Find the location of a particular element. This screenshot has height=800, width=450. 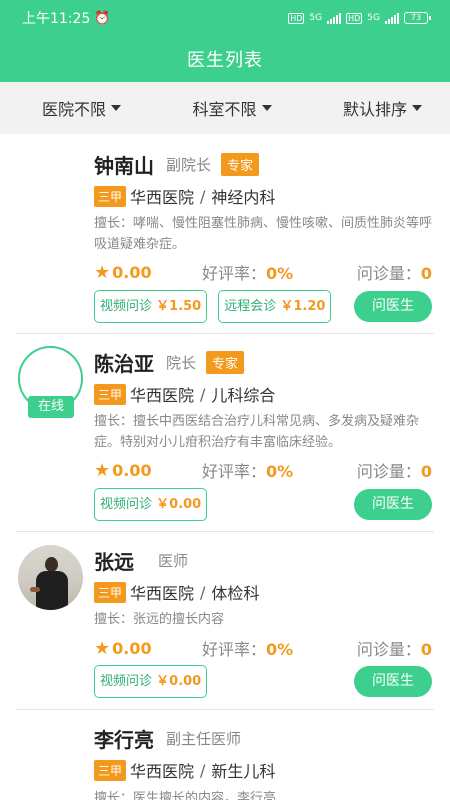

doctor-specialty: 擅长：医生擅长的内容，李行亮 is located at coordinates (185, 795).